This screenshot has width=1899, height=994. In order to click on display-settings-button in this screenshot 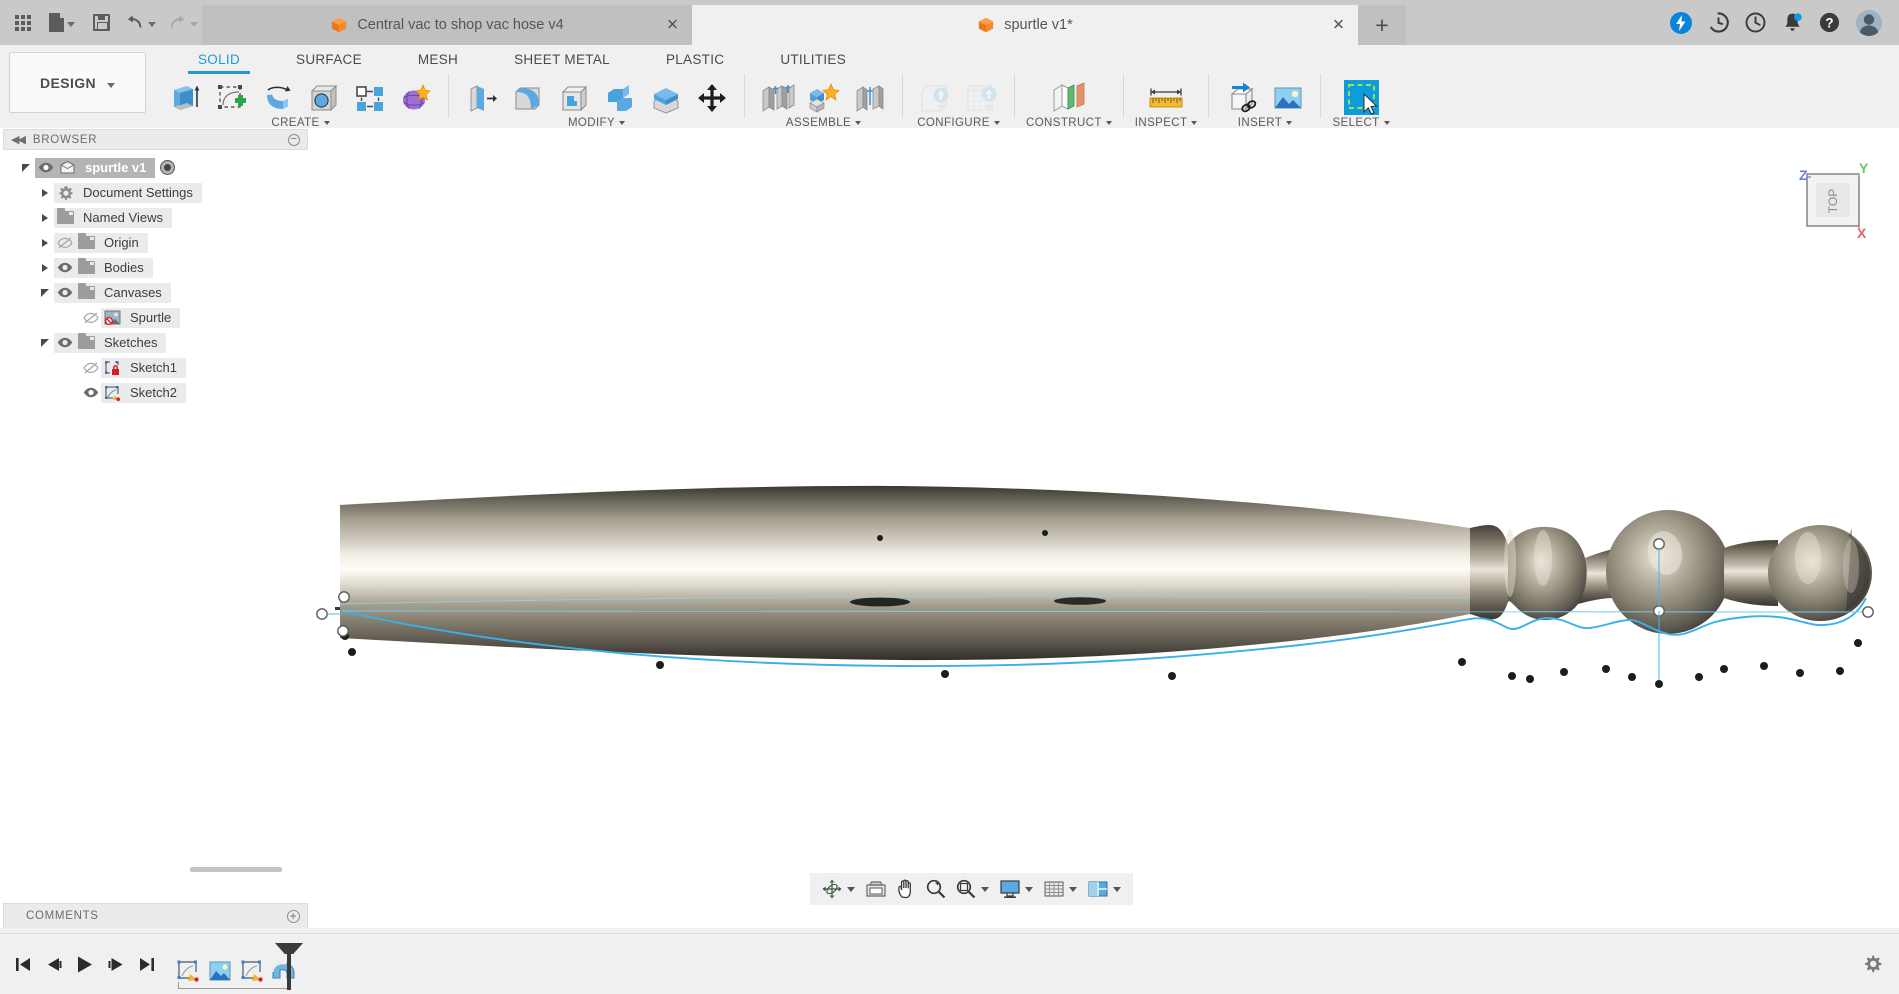, I will do `click(1009, 889)`.